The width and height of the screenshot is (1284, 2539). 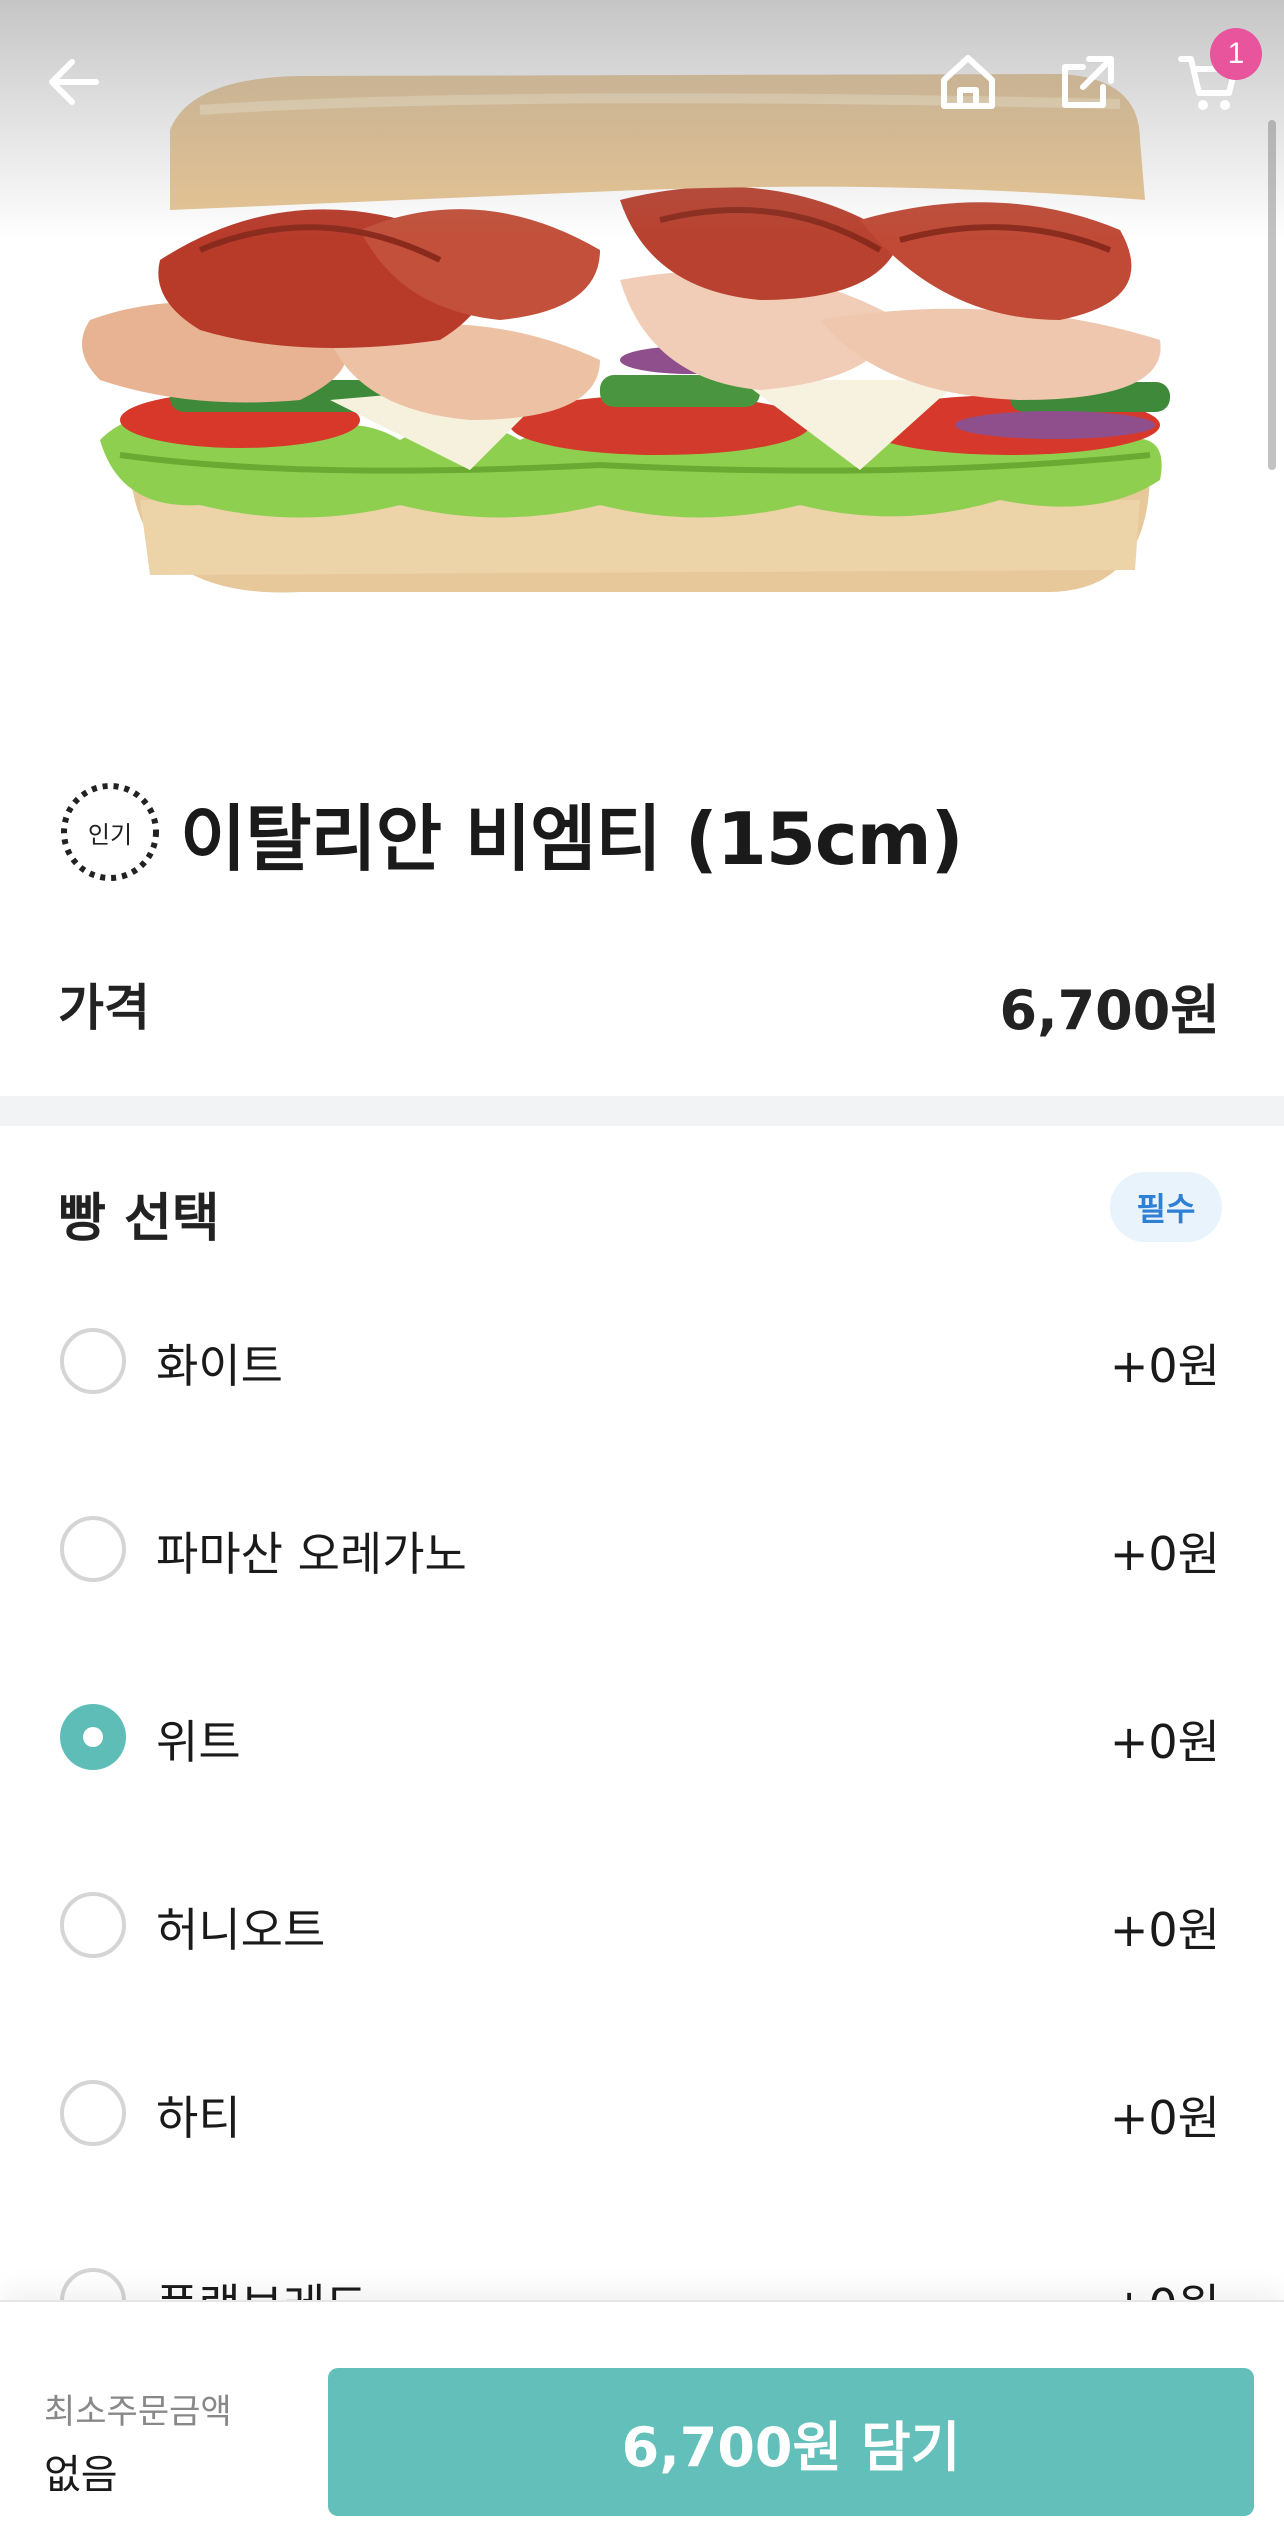 What do you see at coordinates (1110, 1010) in the screenshot?
I see `price-value: 6,700원` at bounding box center [1110, 1010].